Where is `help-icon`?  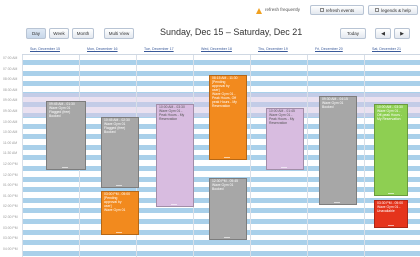 help-icon is located at coordinates (377, 10).